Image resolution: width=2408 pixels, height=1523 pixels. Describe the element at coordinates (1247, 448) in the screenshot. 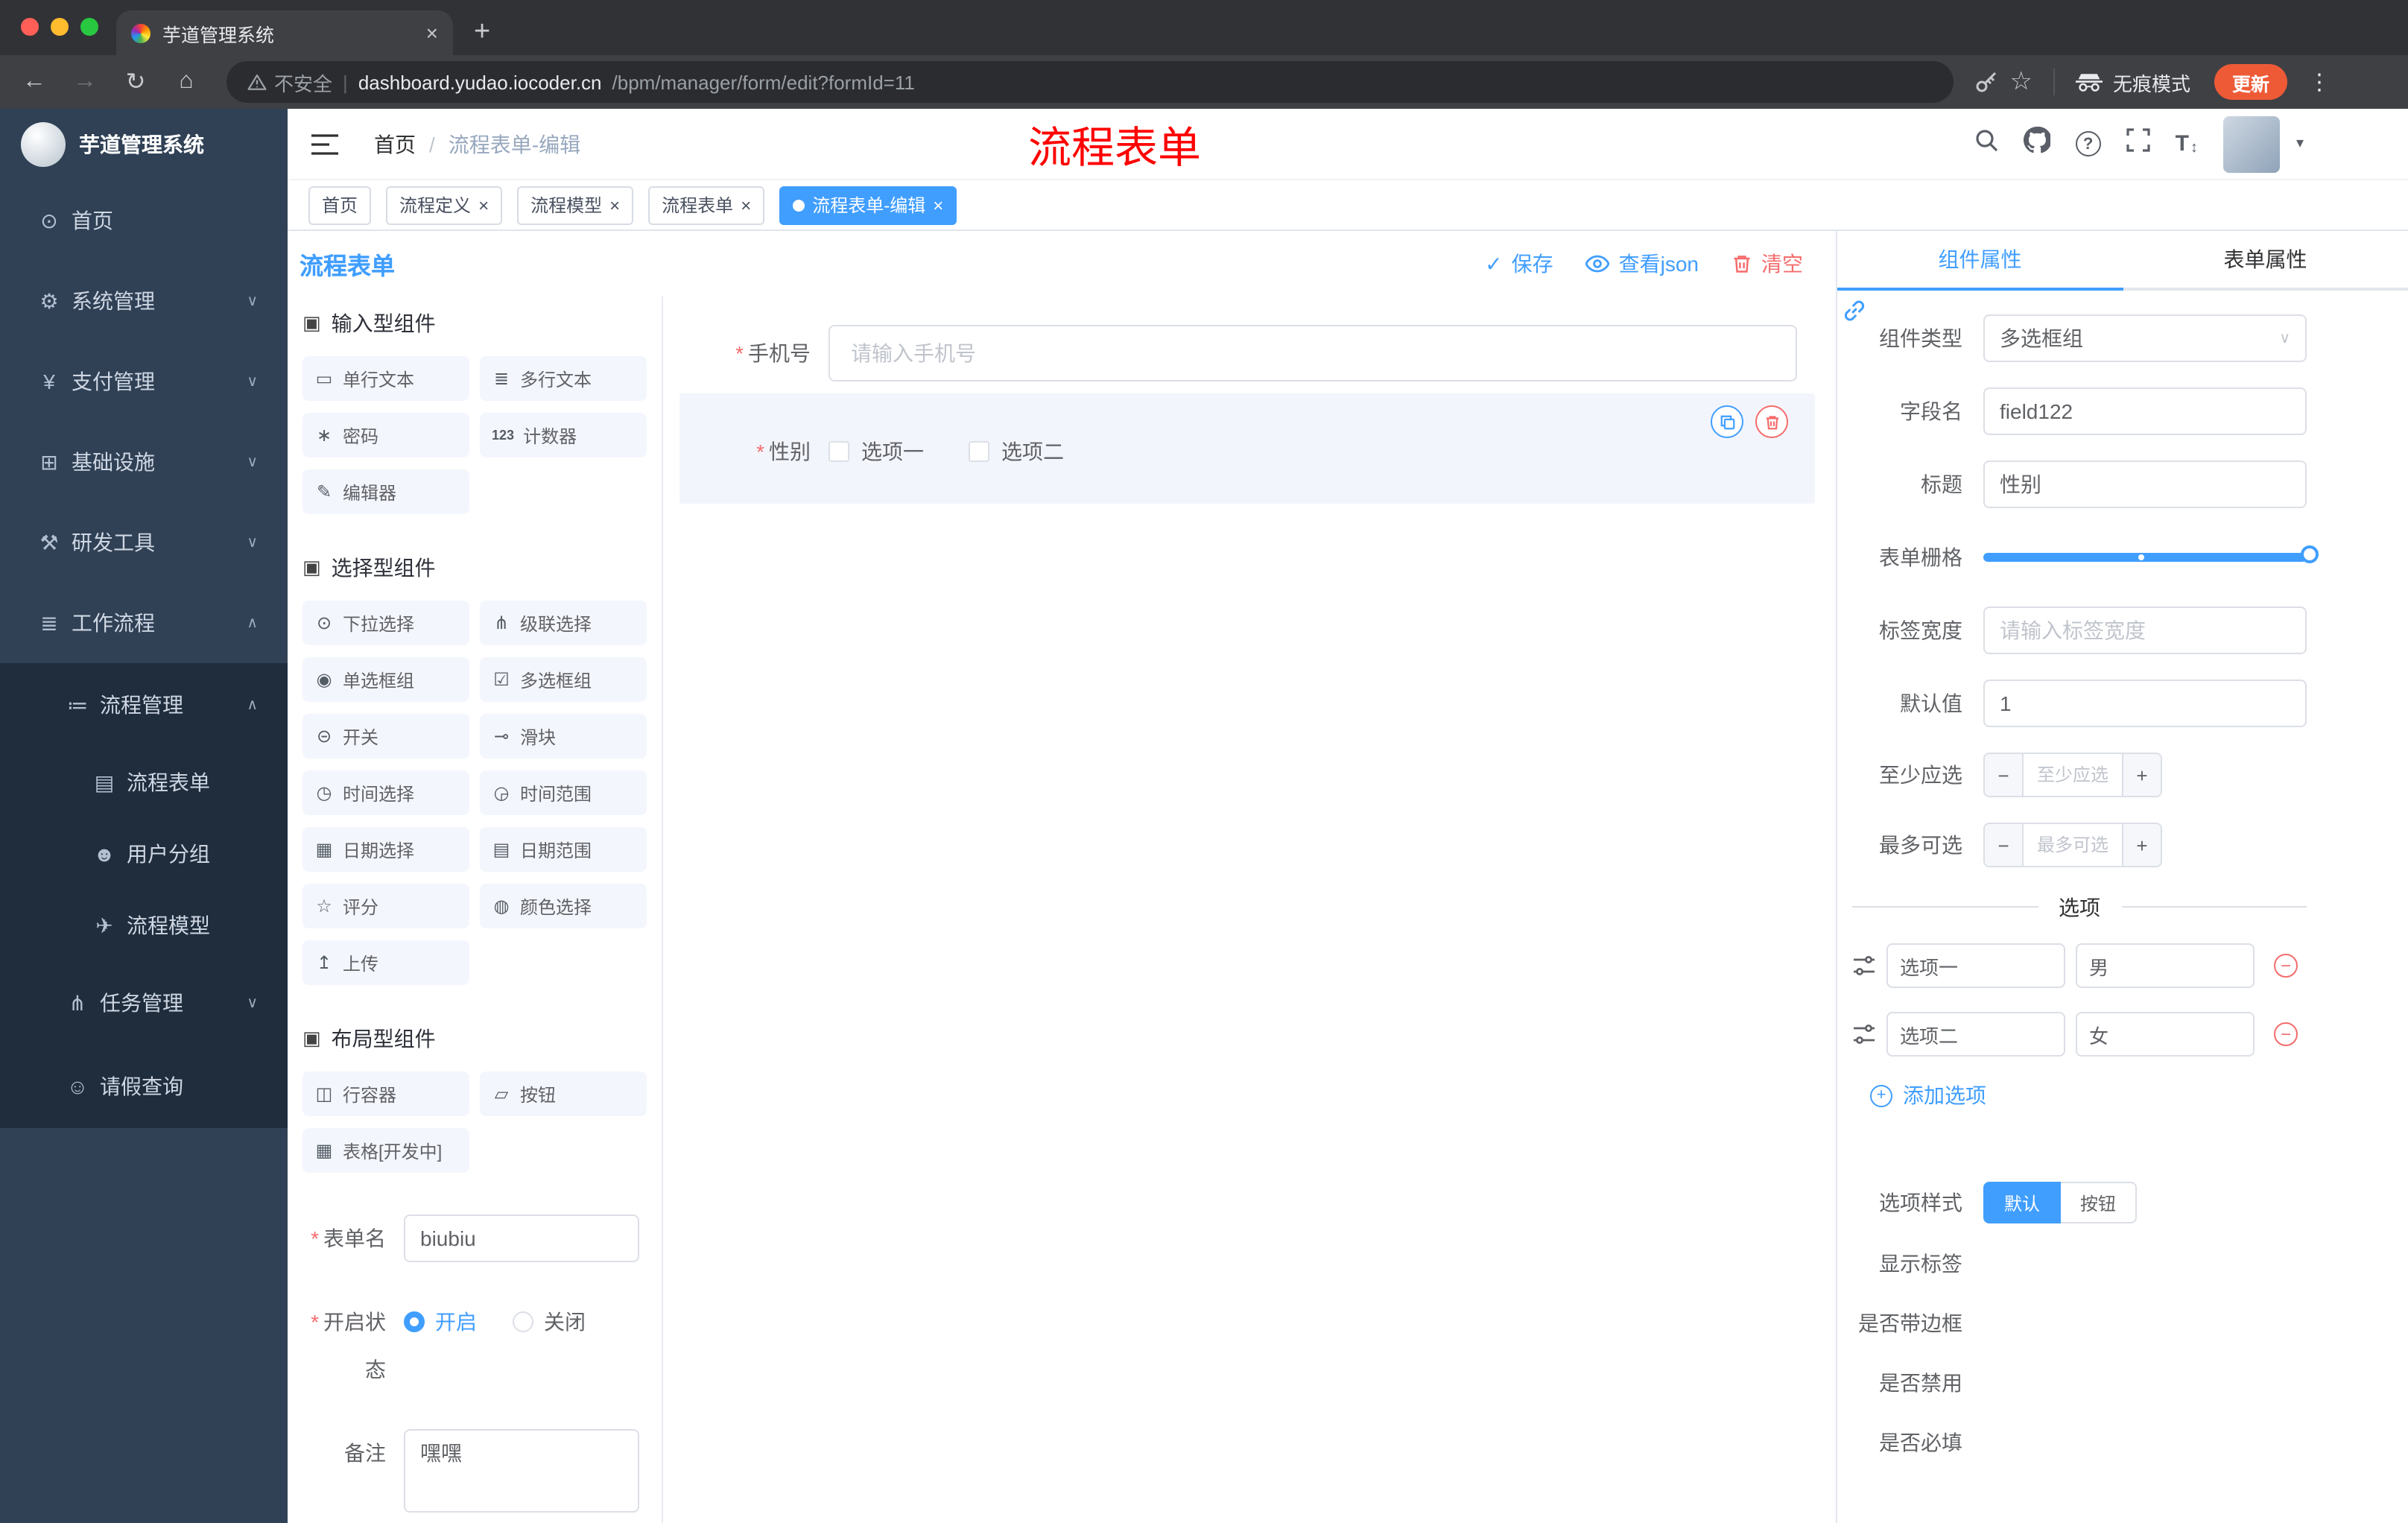

I see `gender-widget-selected: 性别 选项一 选项二` at that location.